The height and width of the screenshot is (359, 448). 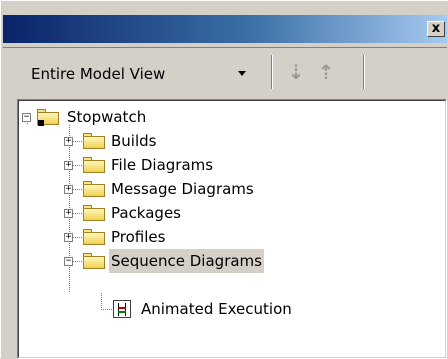 What do you see at coordinates (107, 117) in the screenshot?
I see `tree-node-label: Stopwatch` at bounding box center [107, 117].